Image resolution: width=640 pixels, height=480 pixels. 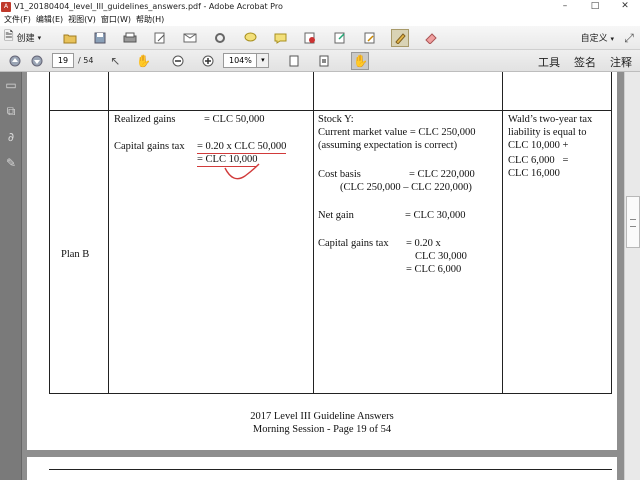 I want to click on next-page-icon, so click(x=37, y=61).